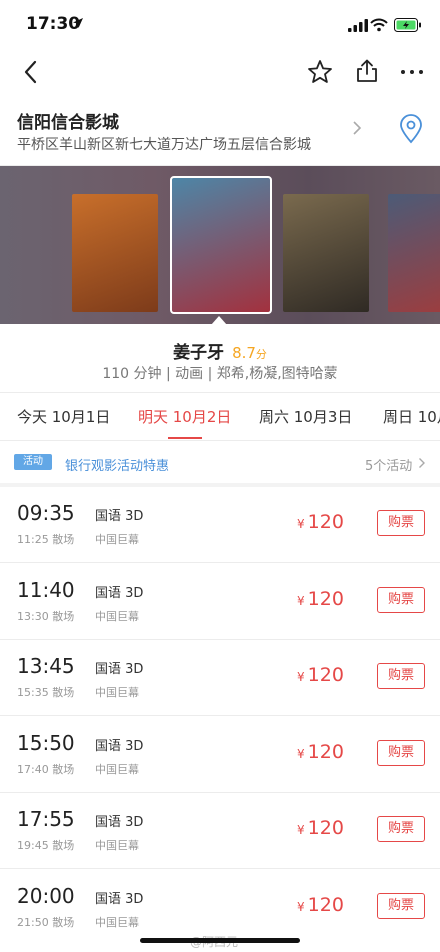  What do you see at coordinates (199, 353) in the screenshot?
I see `movie-title: 姜子牙` at bounding box center [199, 353].